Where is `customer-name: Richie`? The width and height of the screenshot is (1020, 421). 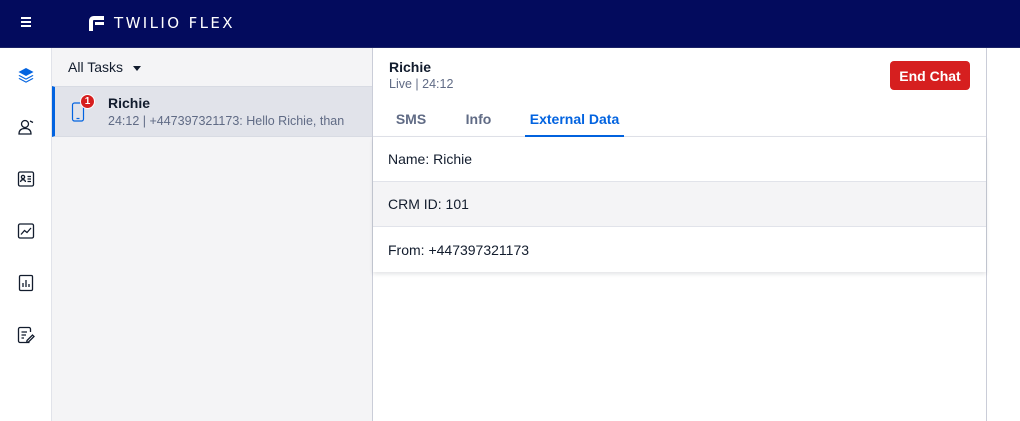 customer-name: Richie is located at coordinates (410, 67).